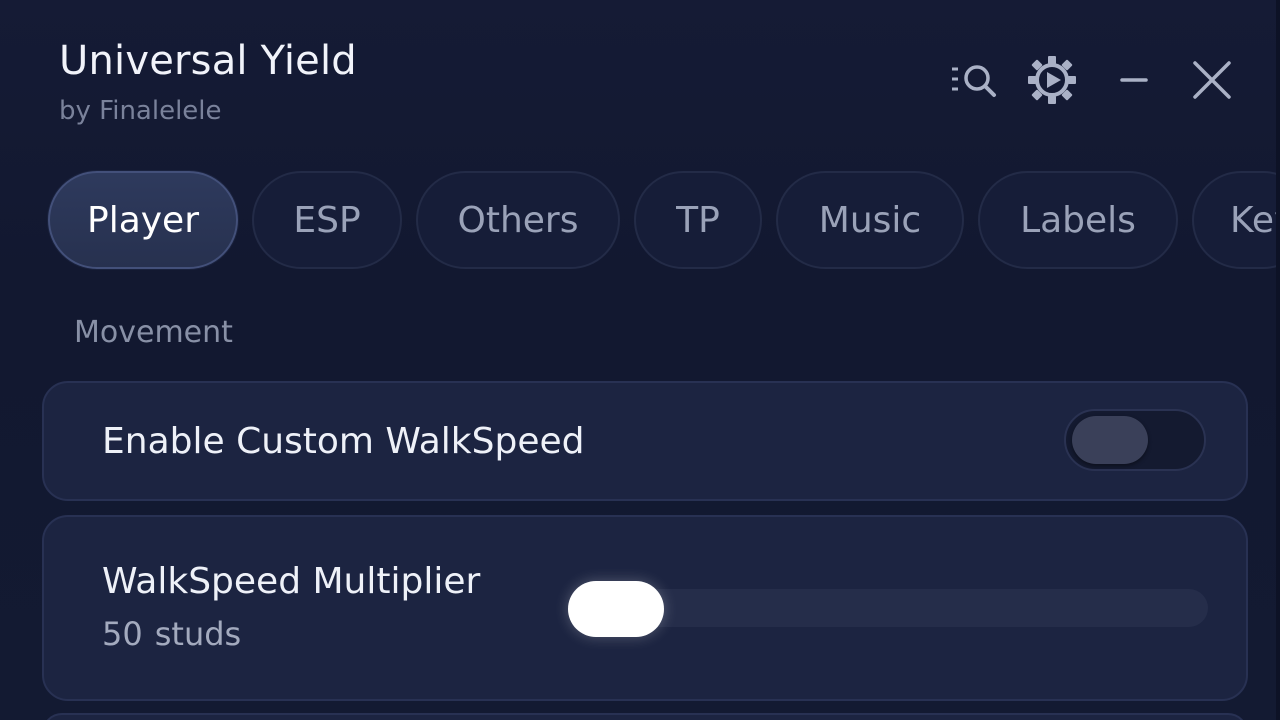 This screenshot has width=1280, height=720. What do you see at coordinates (208, 61) in the screenshot?
I see `app-title: Universal Yield` at bounding box center [208, 61].